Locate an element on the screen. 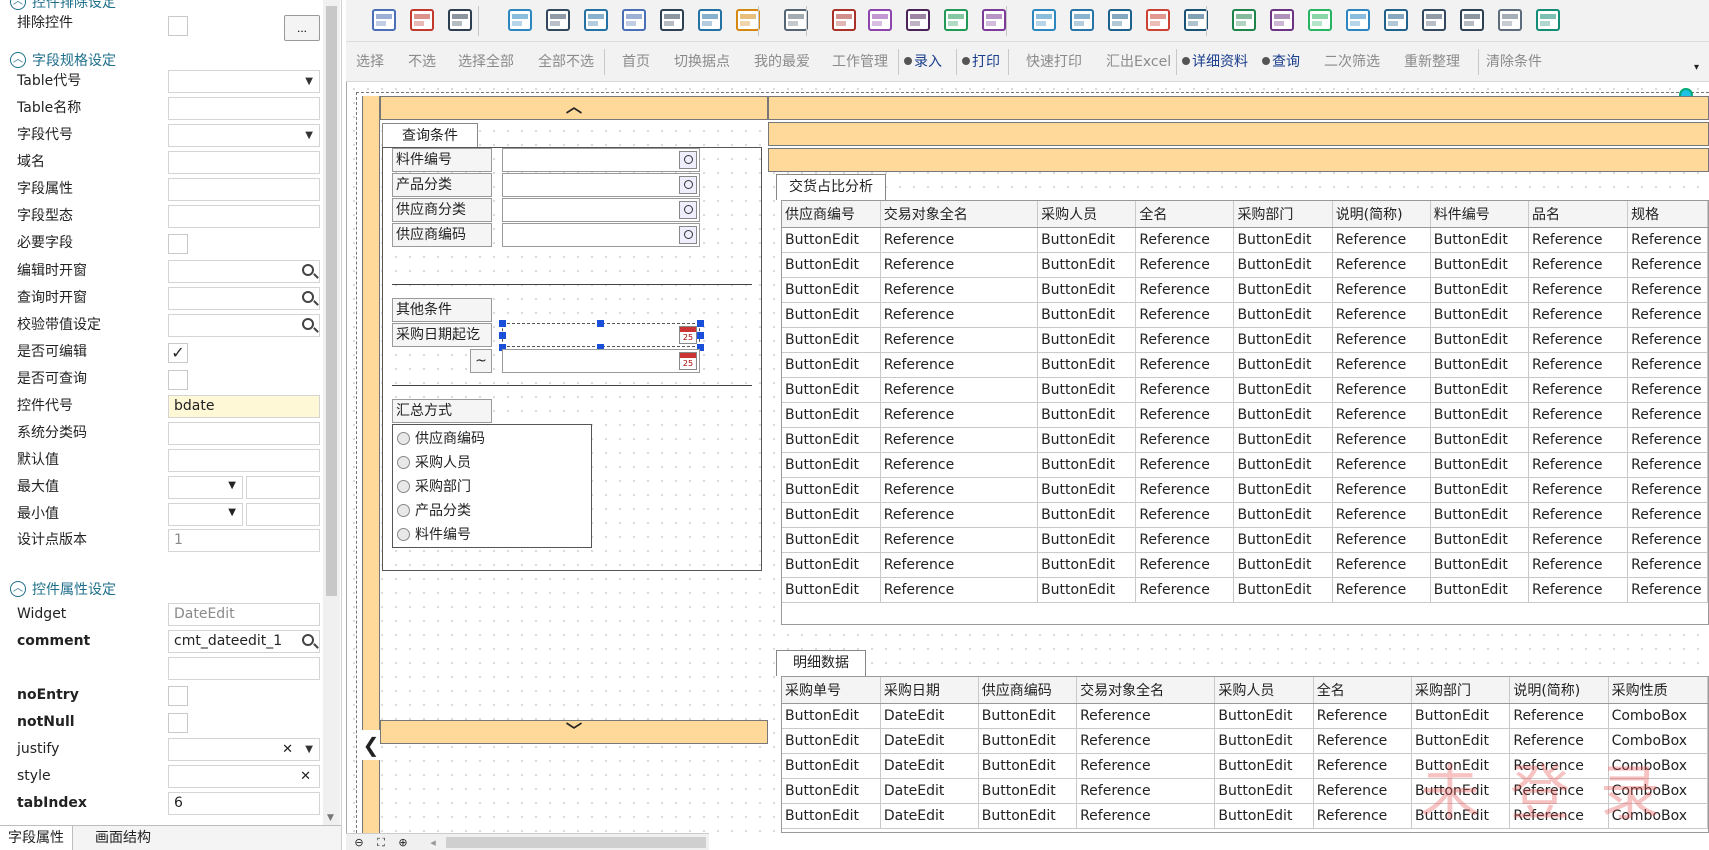  toolbar-button-10: 快速打印 is located at coordinates (1054, 62).